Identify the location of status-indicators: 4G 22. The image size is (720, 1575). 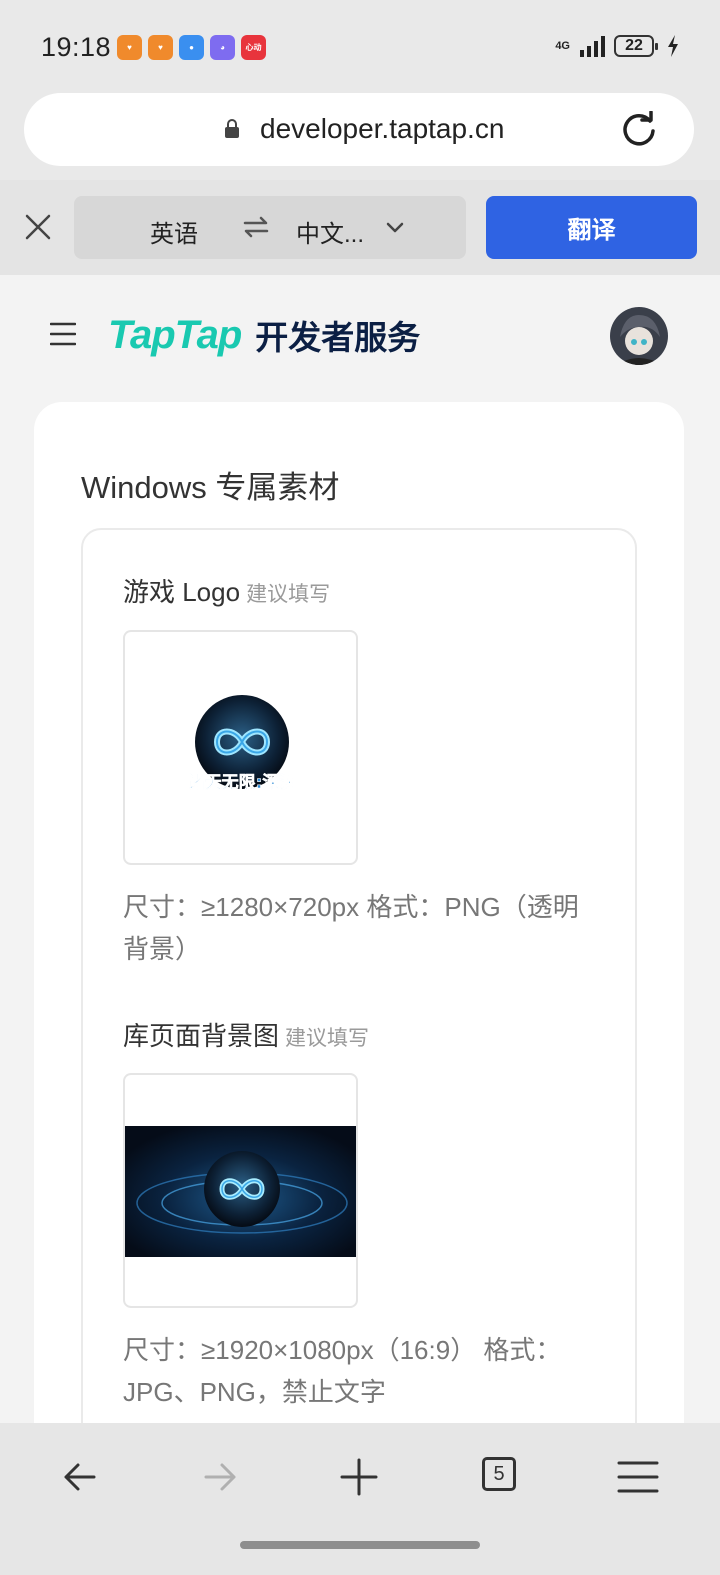
(617, 46).